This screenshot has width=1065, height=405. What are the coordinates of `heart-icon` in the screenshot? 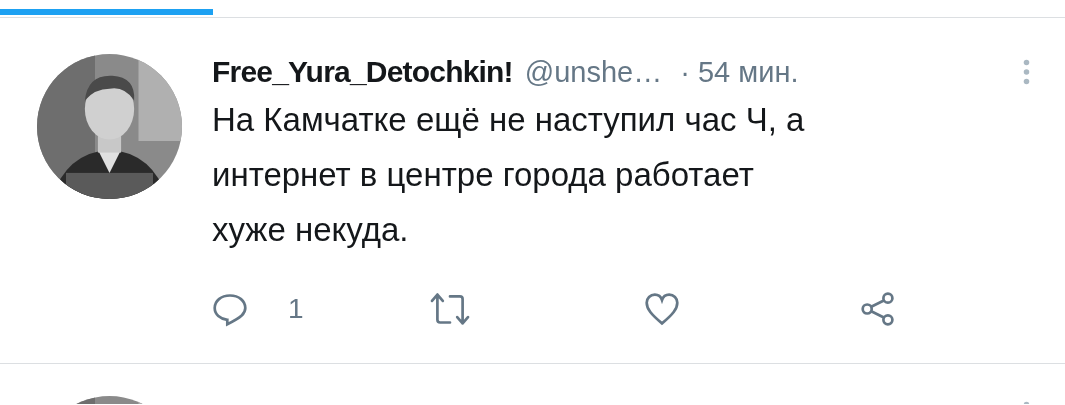 It's located at (662, 309).